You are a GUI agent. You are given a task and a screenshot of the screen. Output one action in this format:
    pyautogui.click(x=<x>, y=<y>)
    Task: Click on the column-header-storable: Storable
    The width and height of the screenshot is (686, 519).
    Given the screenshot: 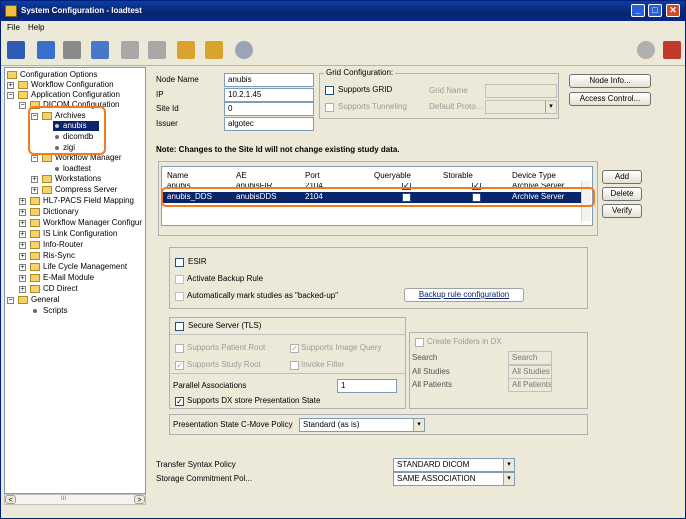 What is the action you would take?
    pyautogui.click(x=458, y=175)
    